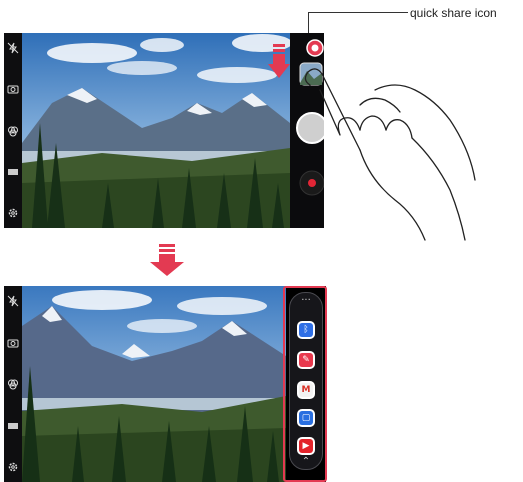 Image resolution: width=523 pixels, height=482 pixels. Describe the element at coordinates (390, 154) in the screenshot. I see `hand-gesture-icon` at that location.